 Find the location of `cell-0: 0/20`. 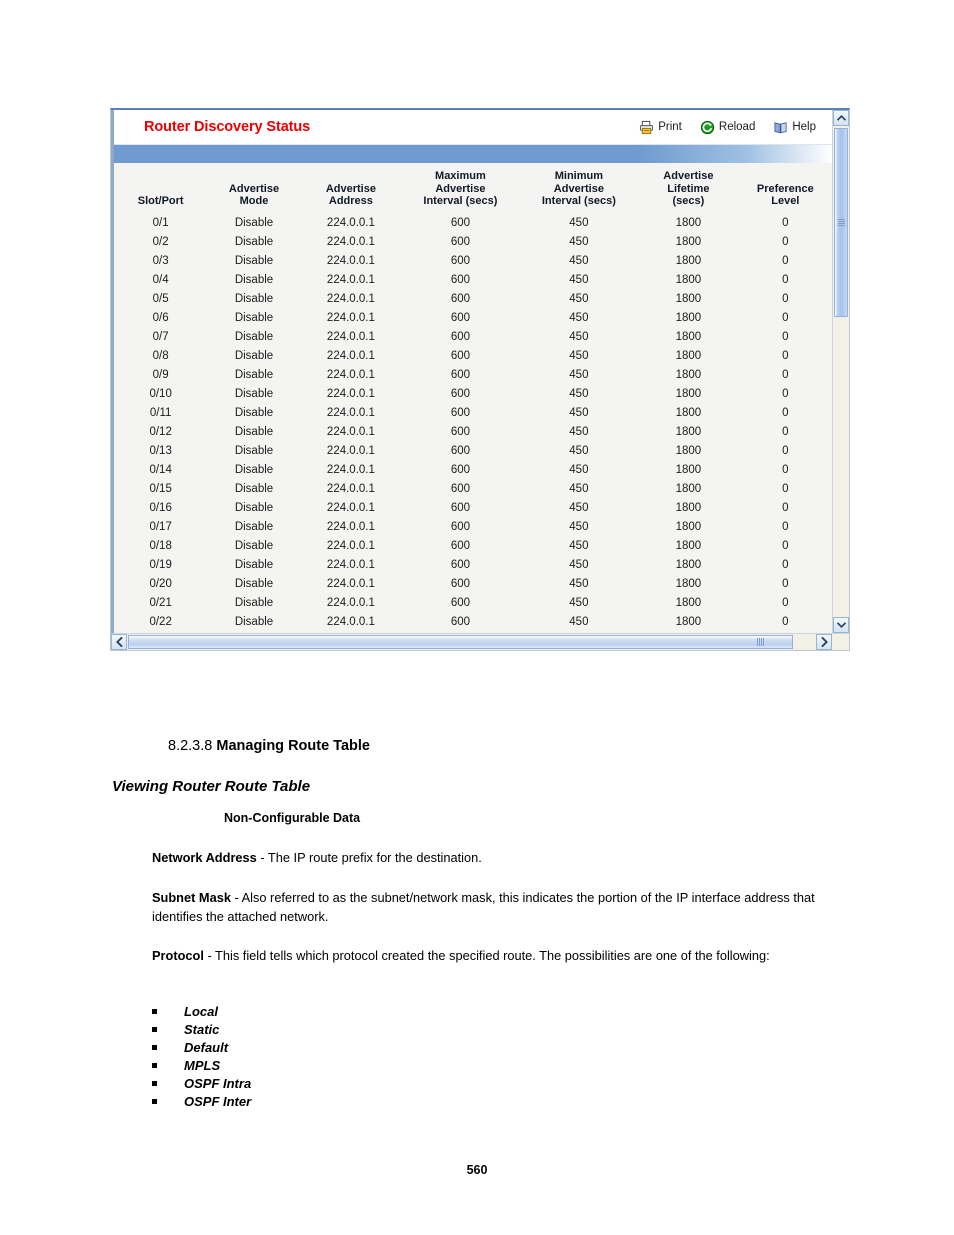

cell-0: 0/20 is located at coordinates (161, 584).